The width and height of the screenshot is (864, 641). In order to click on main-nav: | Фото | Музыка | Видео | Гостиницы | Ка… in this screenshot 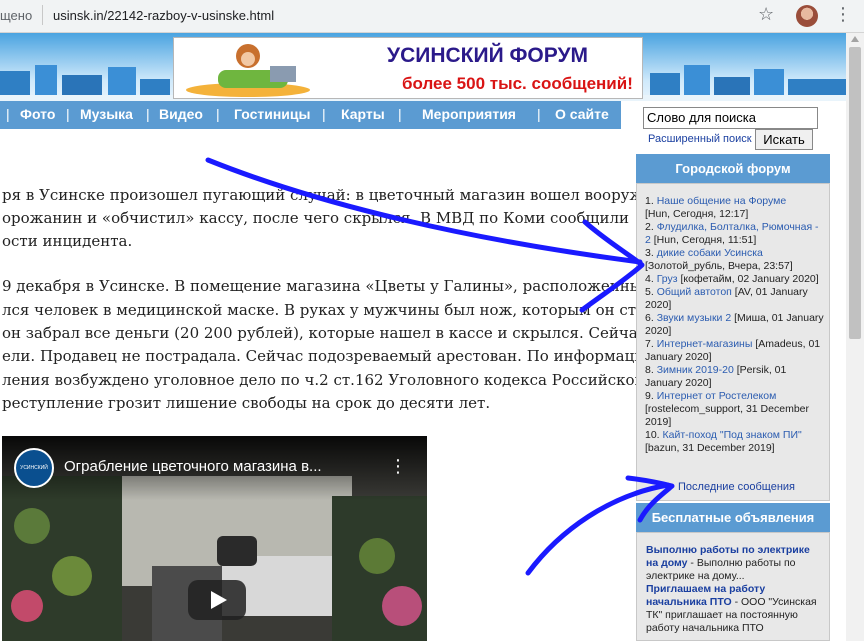, I will do `click(310, 115)`.